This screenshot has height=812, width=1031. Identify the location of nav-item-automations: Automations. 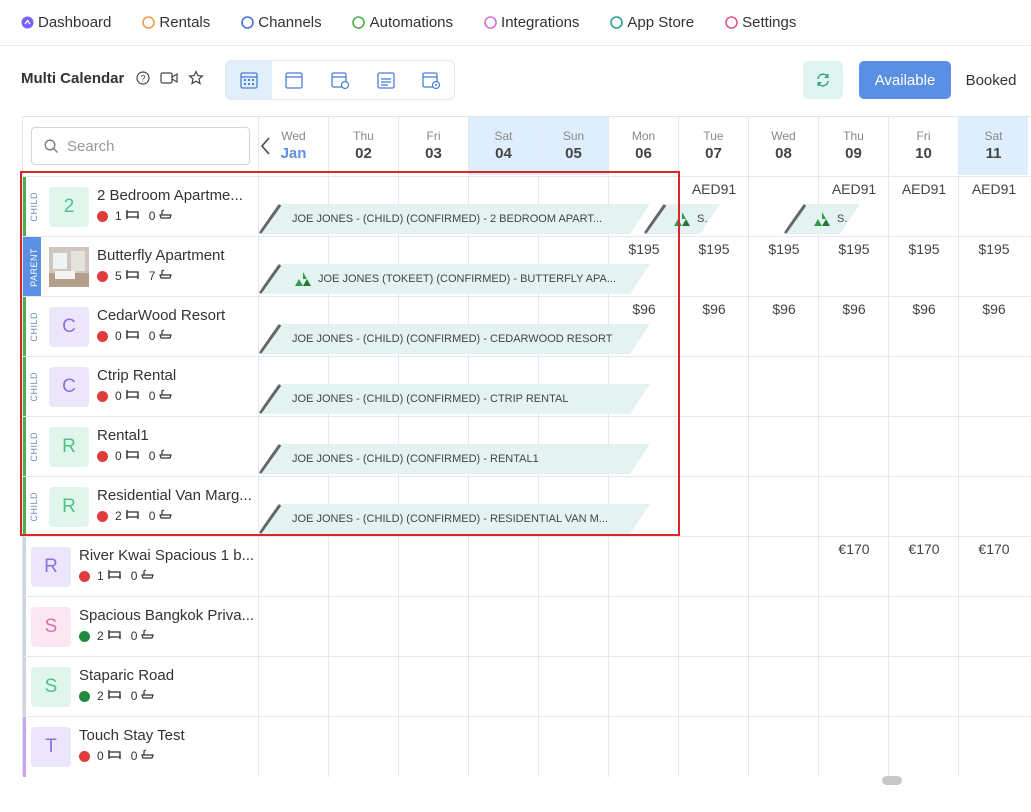
(402, 22).